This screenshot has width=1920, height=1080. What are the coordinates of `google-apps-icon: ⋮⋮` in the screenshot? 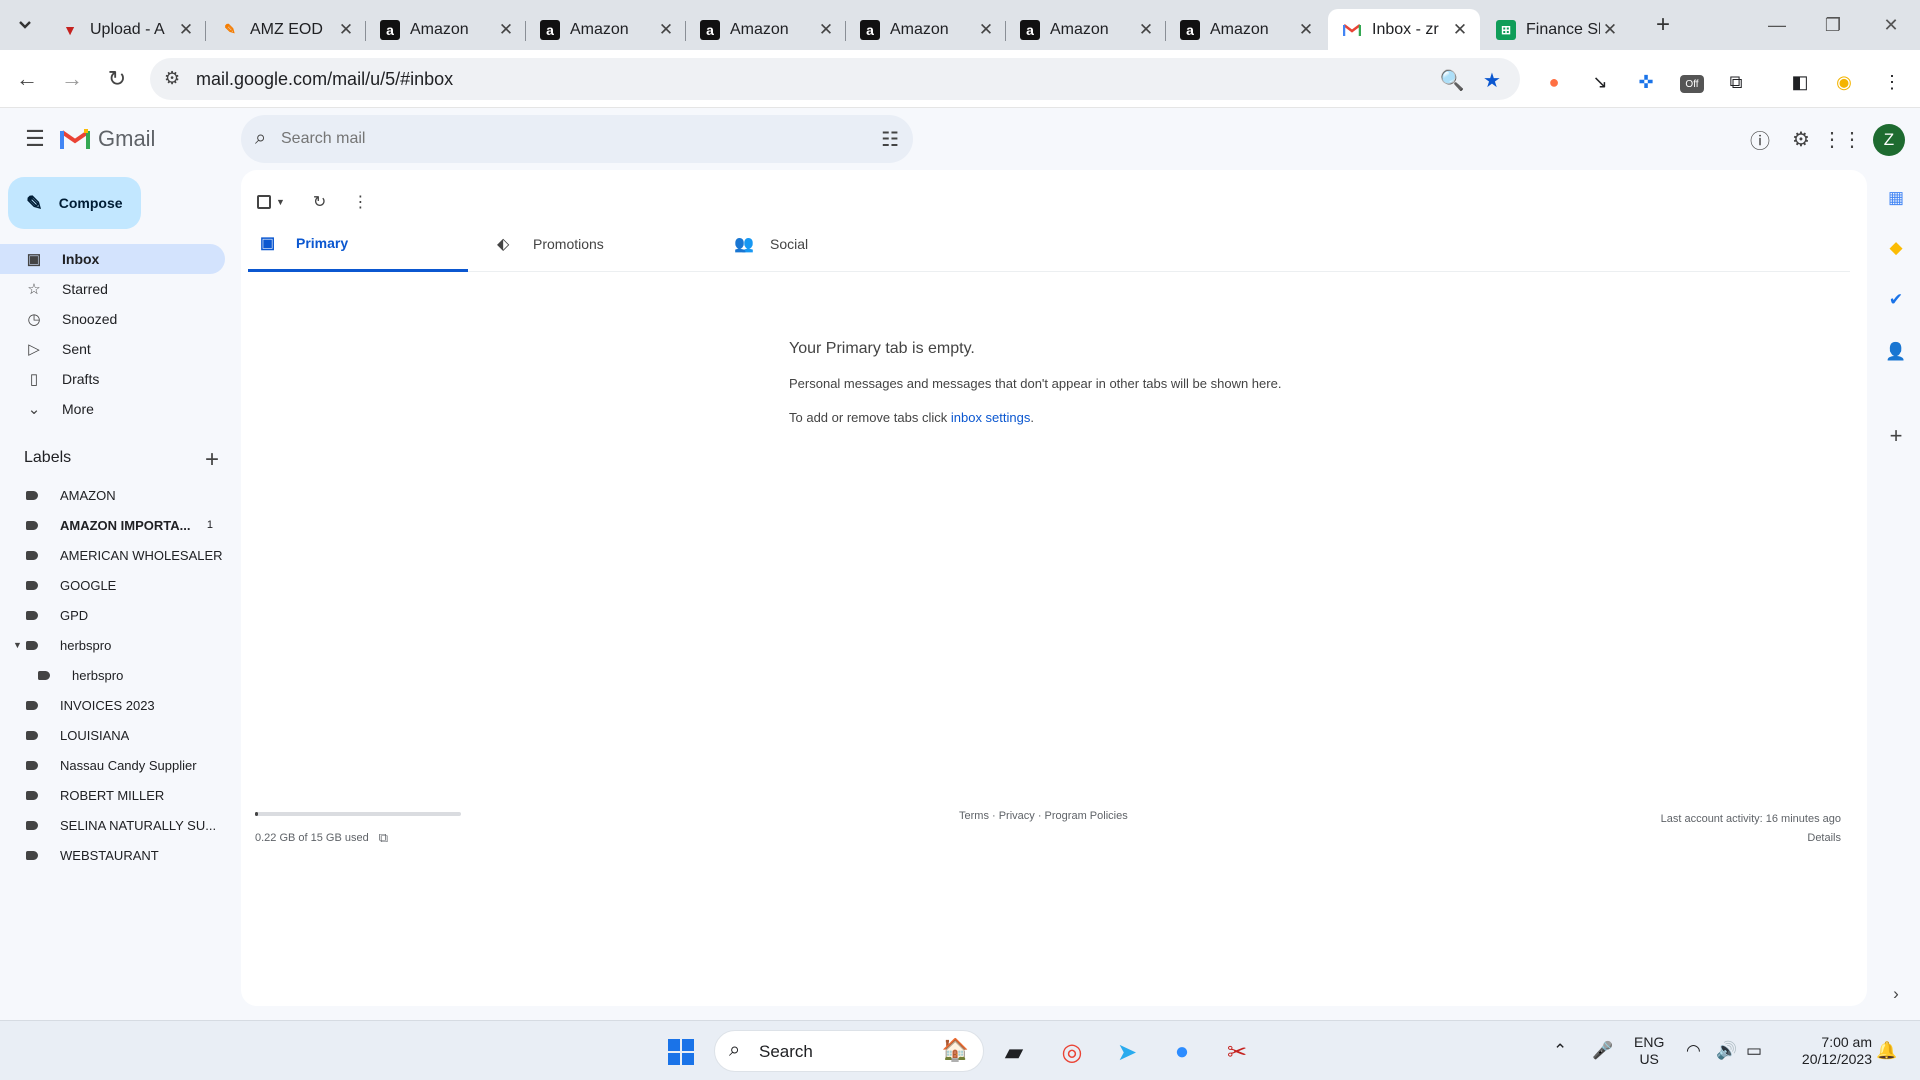 It's located at (1842, 139).